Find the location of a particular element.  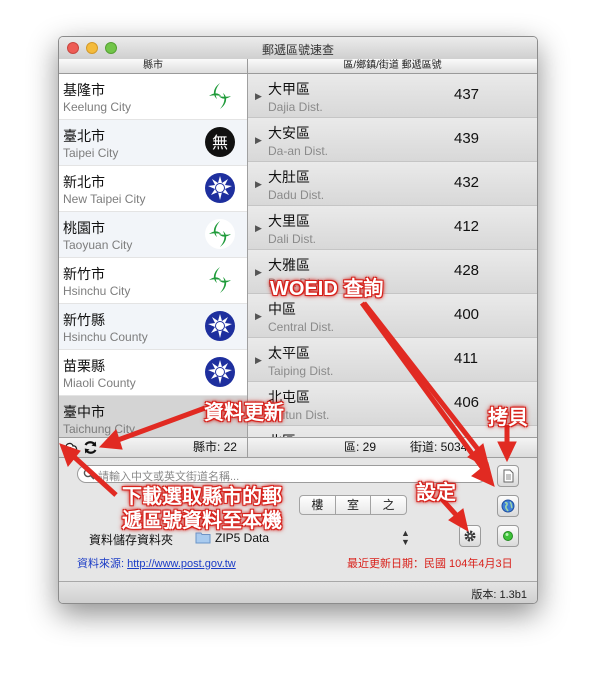

cloud-download-icon is located at coordinates (70, 447).